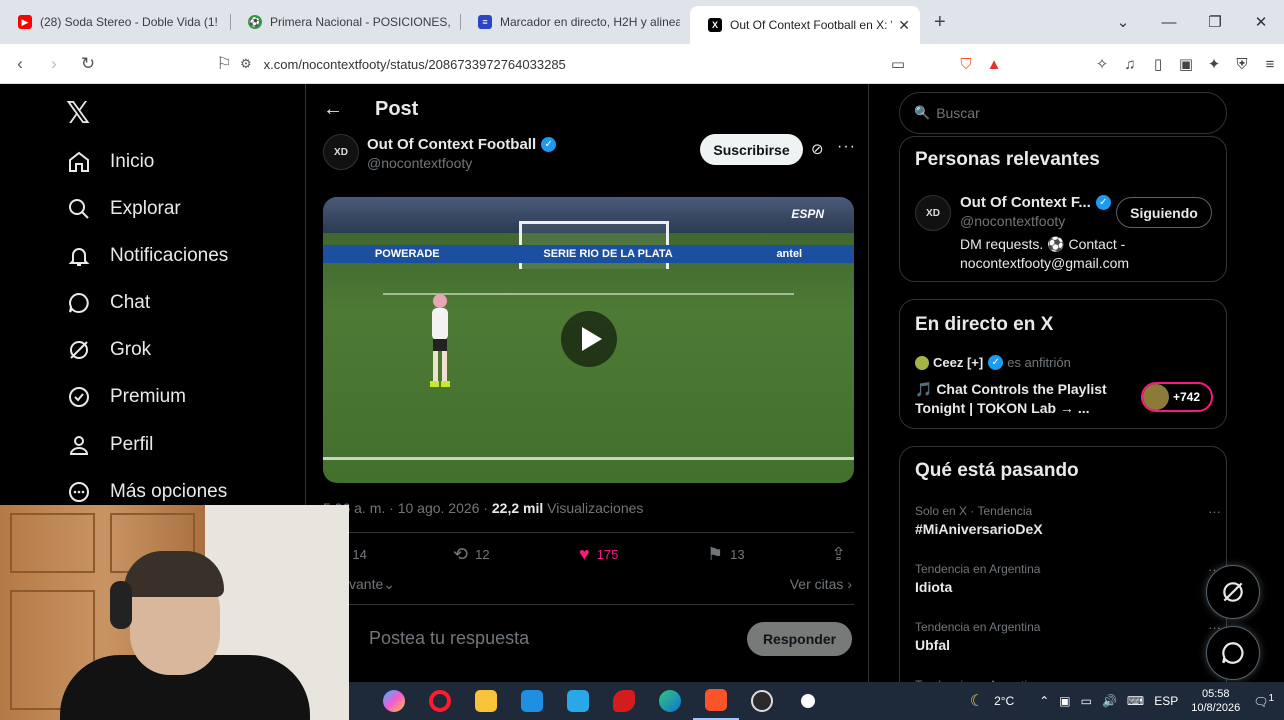 The height and width of the screenshot is (720, 1284). Describe the element at coordinates (670, 701) in the screenshot. I see `edge-icon` at that location.